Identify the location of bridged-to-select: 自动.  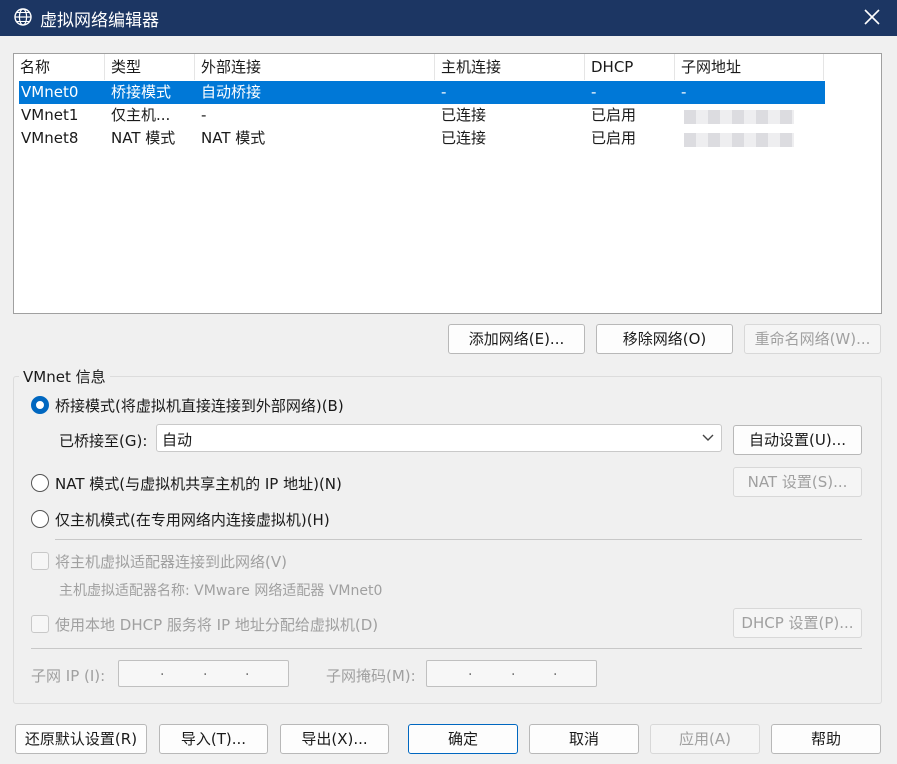
(439, 438).